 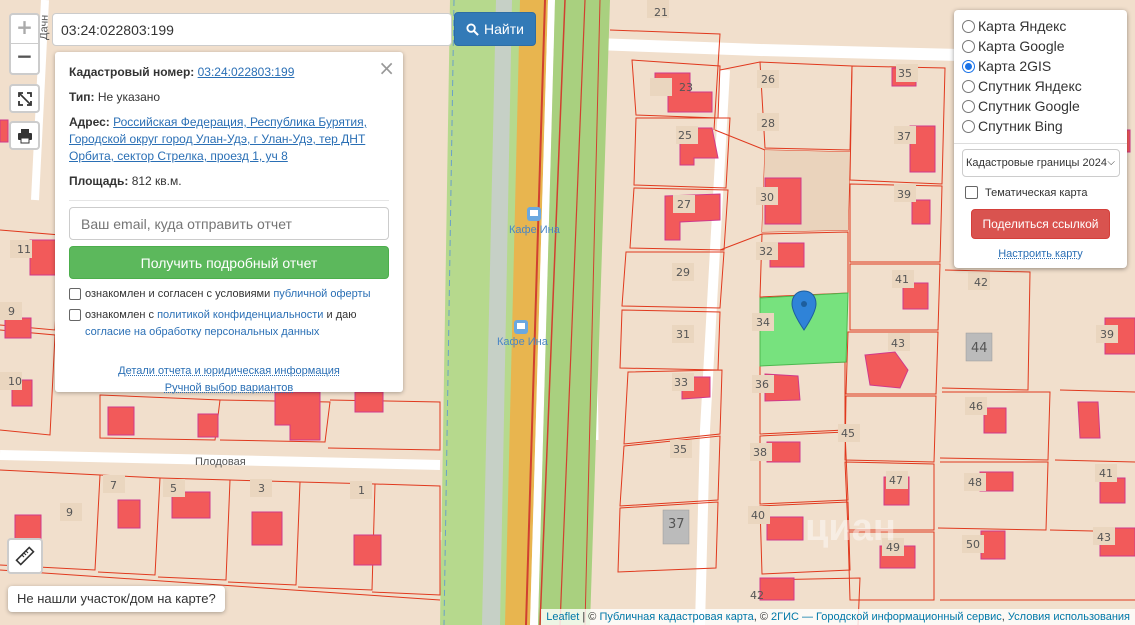 What do you see at coordinates (82, 97) in the screenshot?
I see `type-label: Тип:` at bounding box center [82, 97].